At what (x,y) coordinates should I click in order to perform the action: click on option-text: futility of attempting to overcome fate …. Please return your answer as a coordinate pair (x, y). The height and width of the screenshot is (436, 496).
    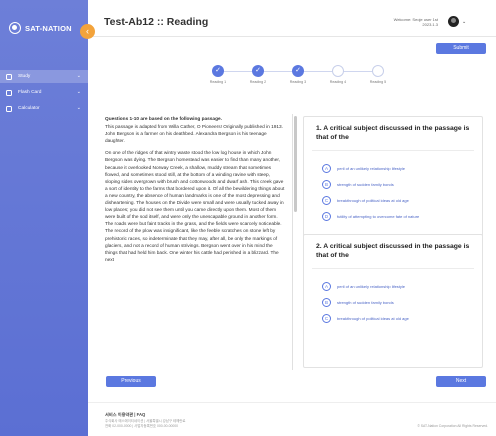
    Looking at the image, I should click on (378, 216).